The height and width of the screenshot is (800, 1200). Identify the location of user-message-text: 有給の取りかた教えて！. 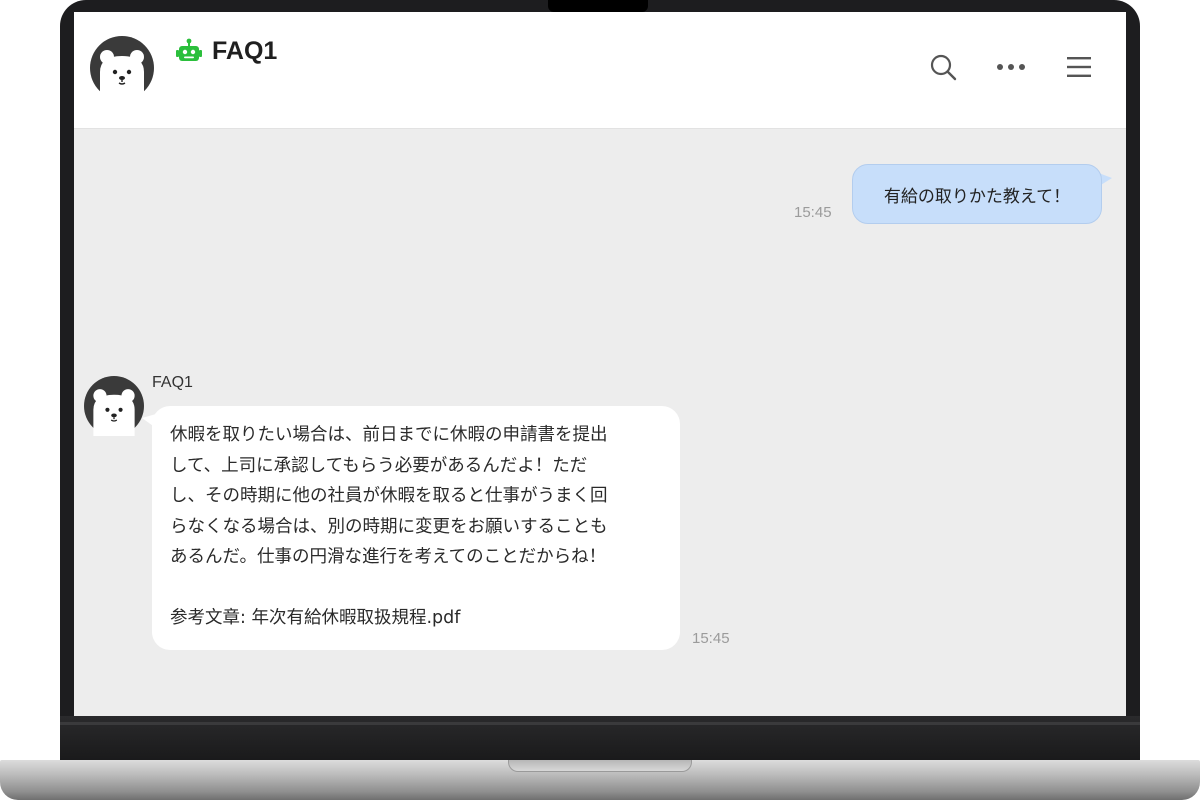
(977, 196).